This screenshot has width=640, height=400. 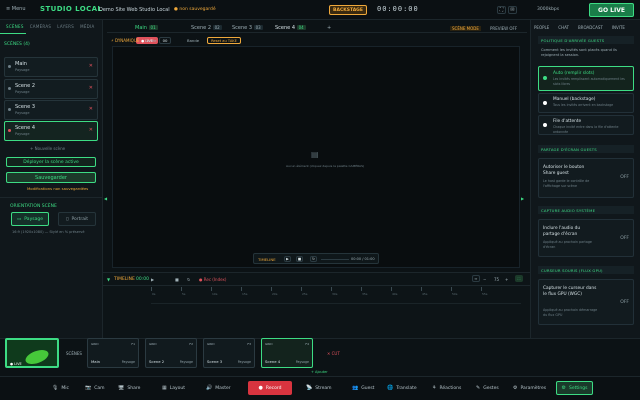 I want to click on timeline-rec-button: ● Rec (Index), so click(x=212, y=279).